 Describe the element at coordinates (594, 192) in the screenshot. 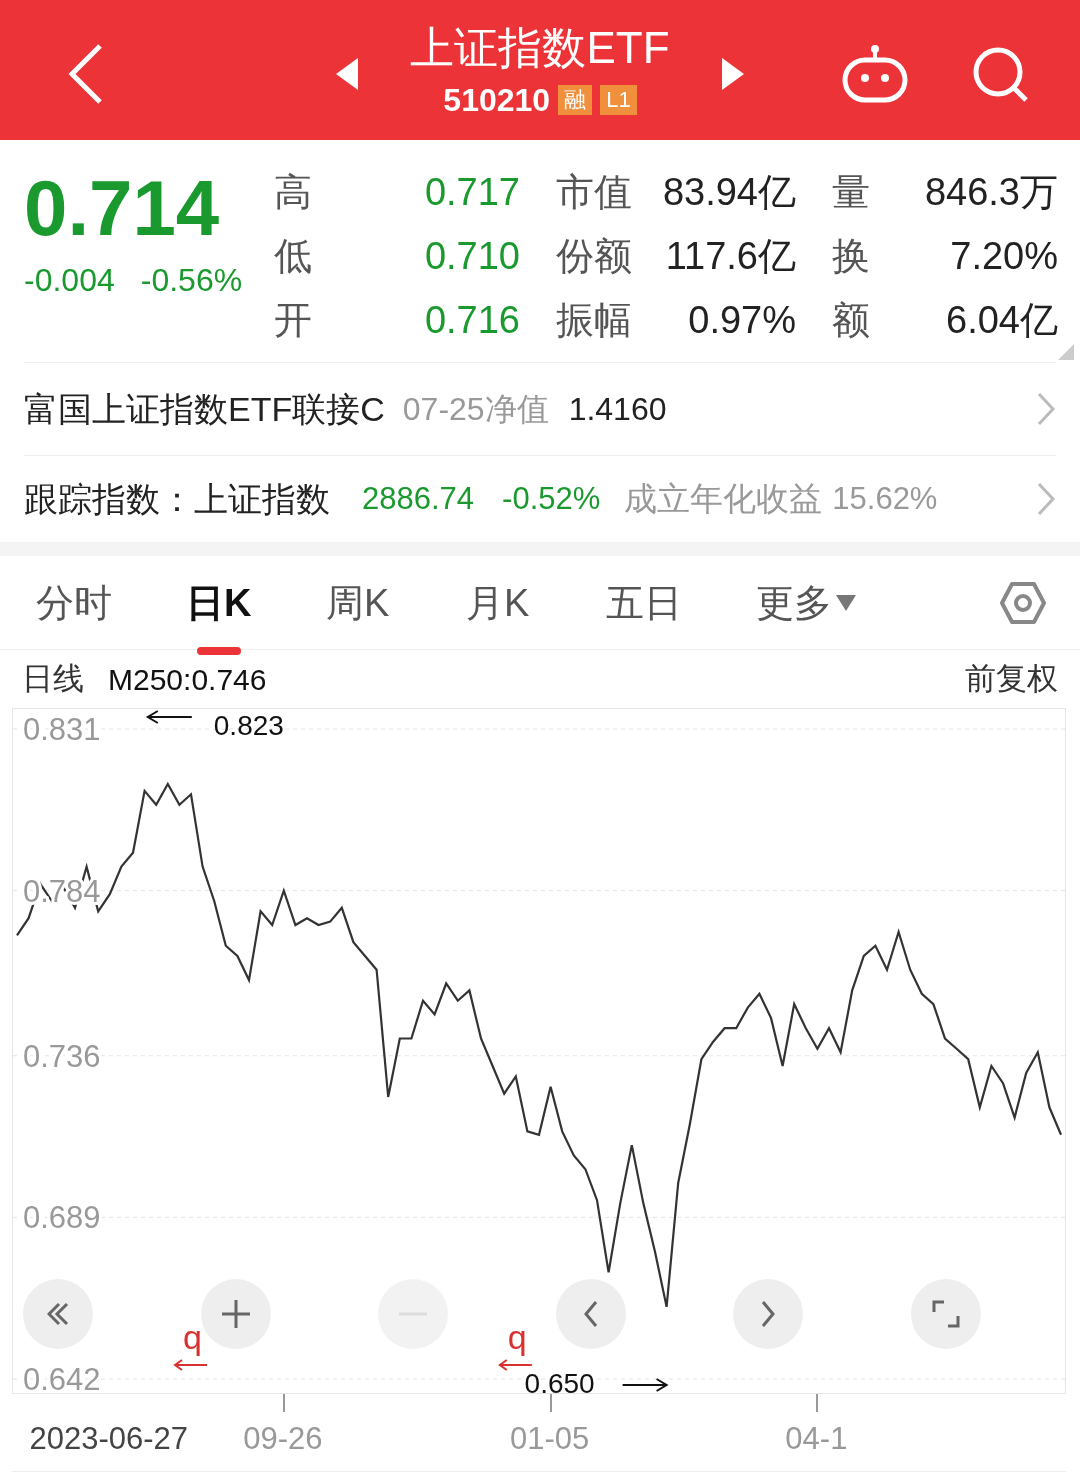

I see `stat-label: 市值` at that location.